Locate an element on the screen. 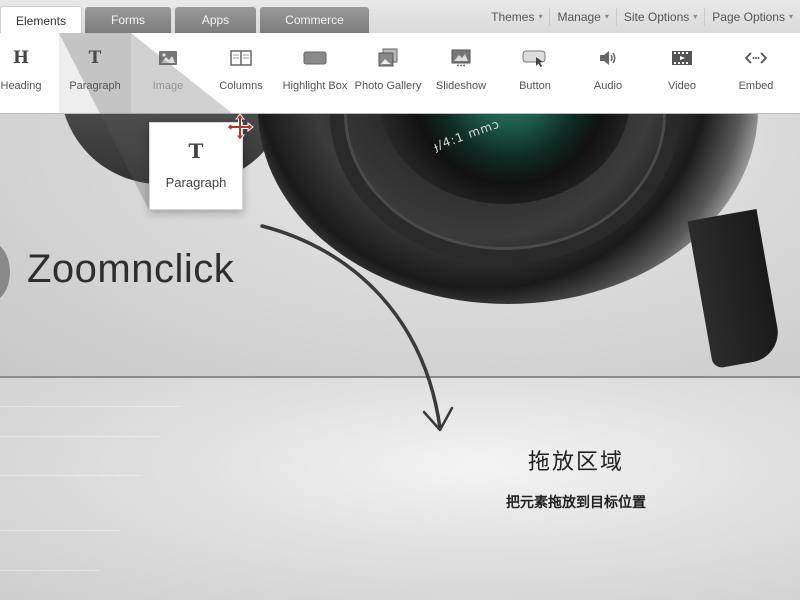 This screenshot has width=800, height=600. drag-direction-arrow is located at coordinates (357, 328).